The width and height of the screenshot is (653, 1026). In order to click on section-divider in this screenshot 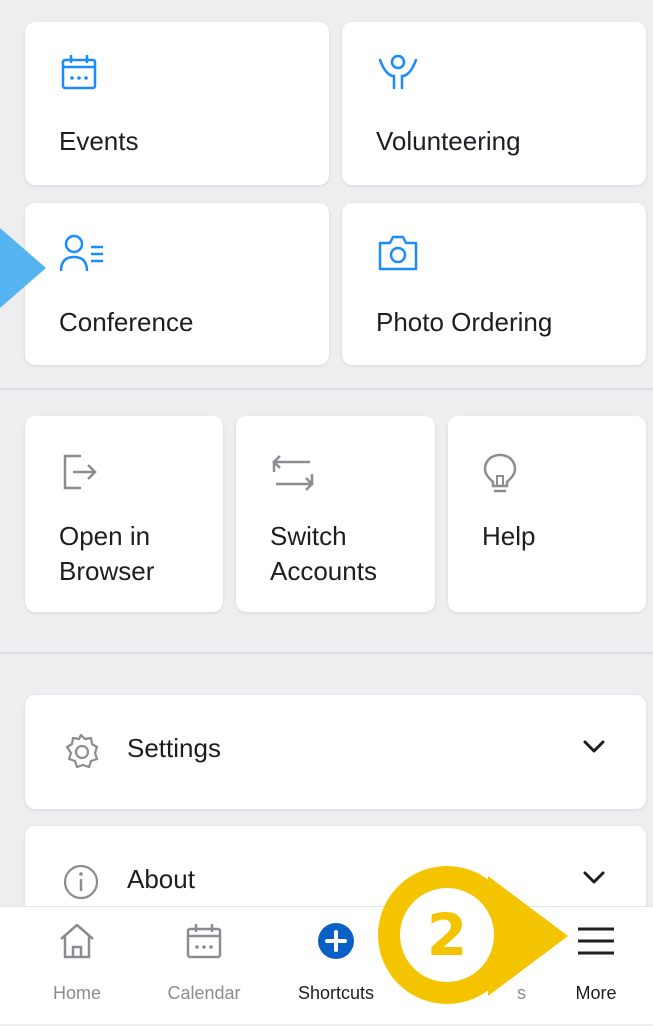, I will do `click(326, 389)`.